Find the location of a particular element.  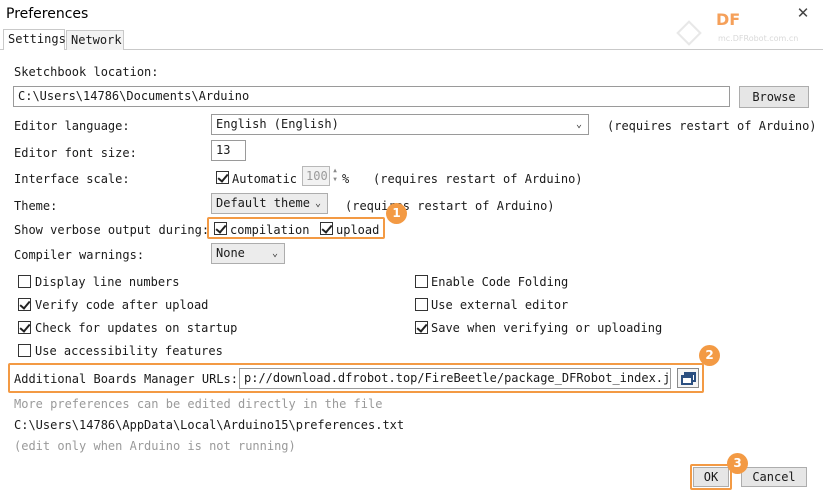

external-editor-label: Use external editor is located at coordinates (500, 305).